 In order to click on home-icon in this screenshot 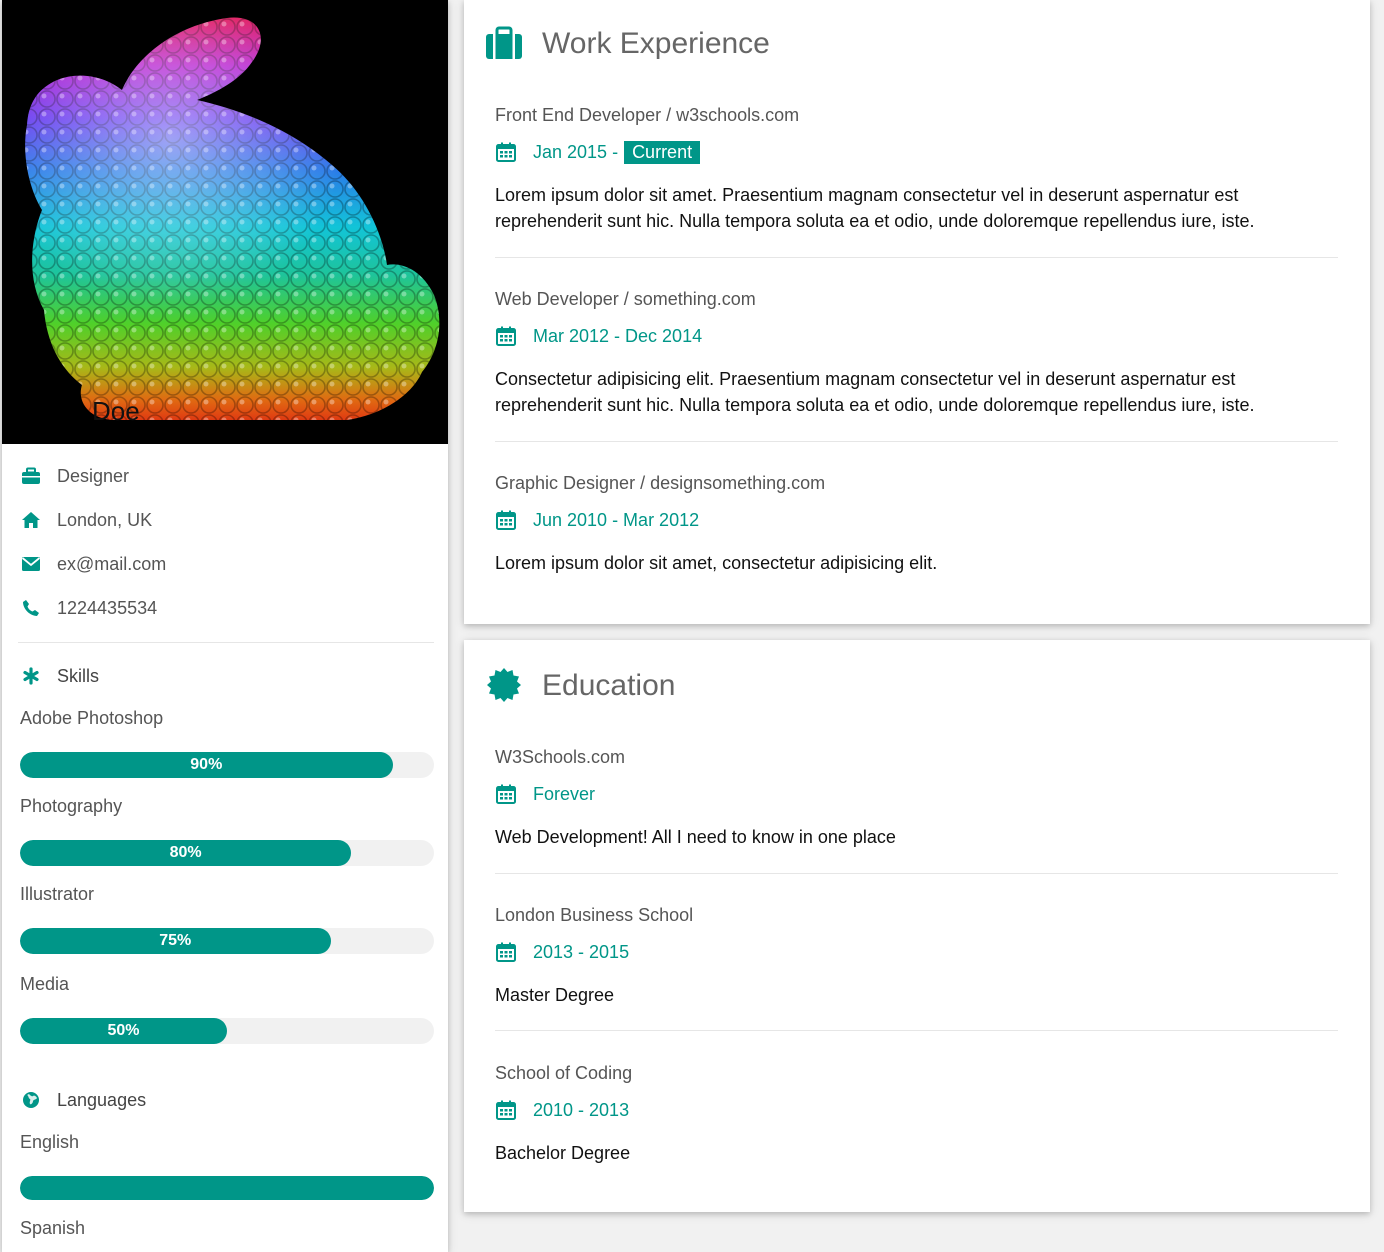, I will do `click(31, 520)`.